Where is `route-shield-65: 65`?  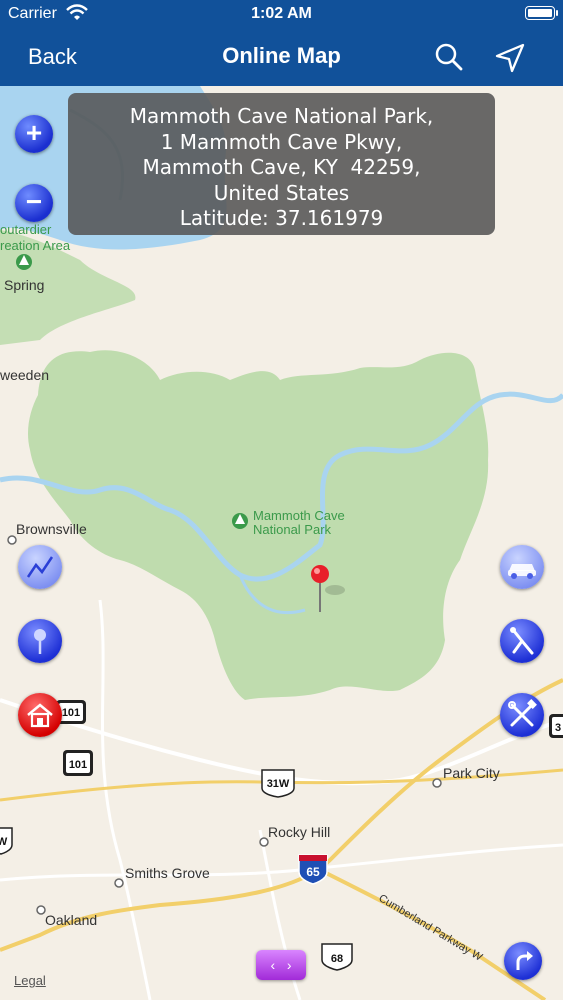 route-shield-65: 65 is located at coordinates (313, 869).